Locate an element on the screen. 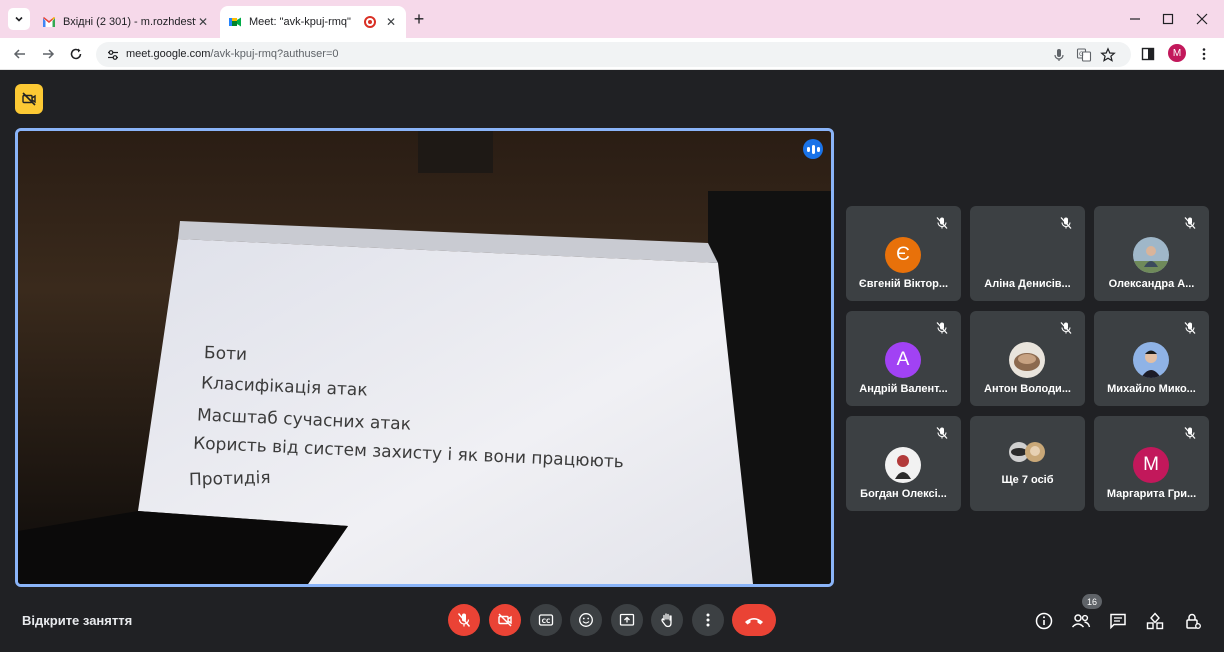 This screenshot has height=652, width=1224. more-participants-label: Ще 7 осіб is located at coordinates (1027, 480).